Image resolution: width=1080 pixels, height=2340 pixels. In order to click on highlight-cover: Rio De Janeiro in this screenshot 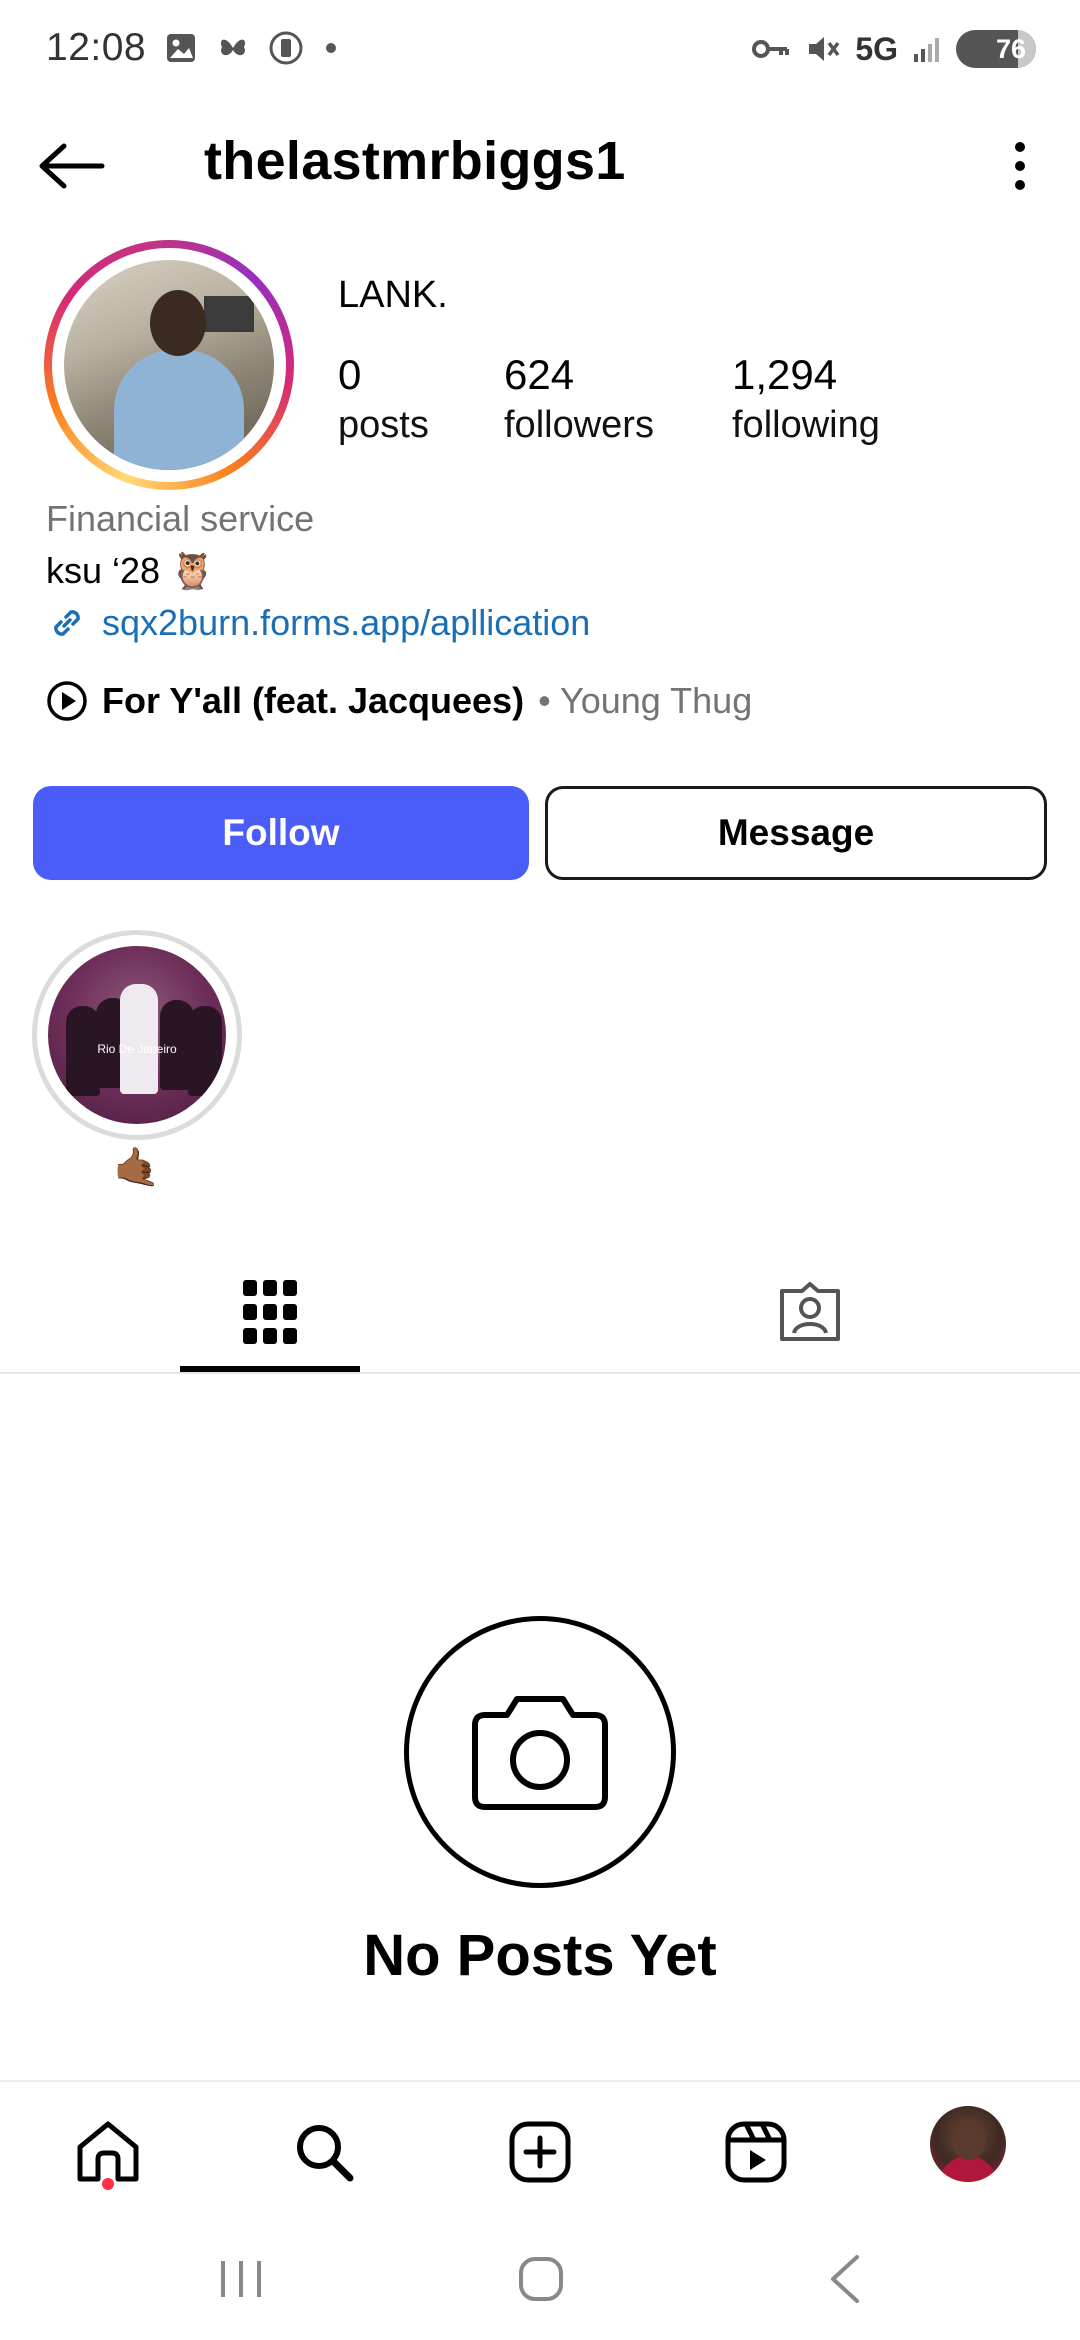, I will do `click(137, 1035)`.